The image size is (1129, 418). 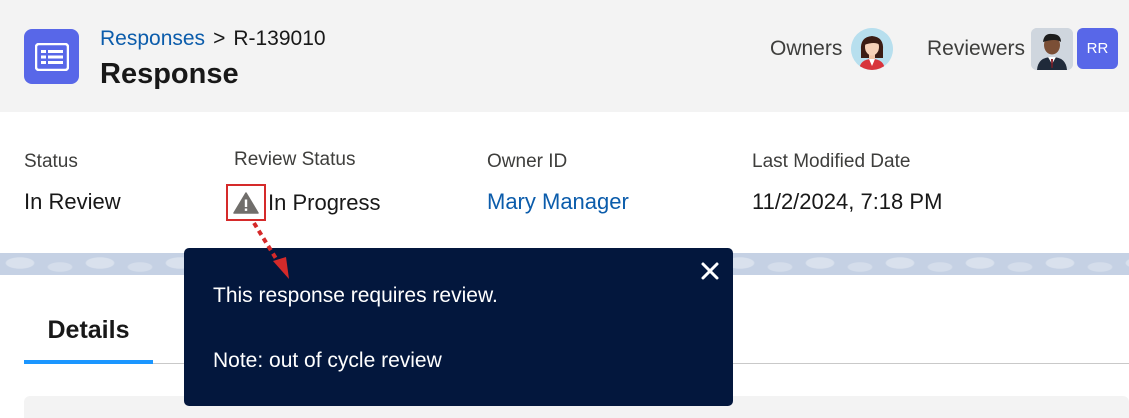 I want to click on review-status-value-row: In Progress, so click(x=303, y=202).